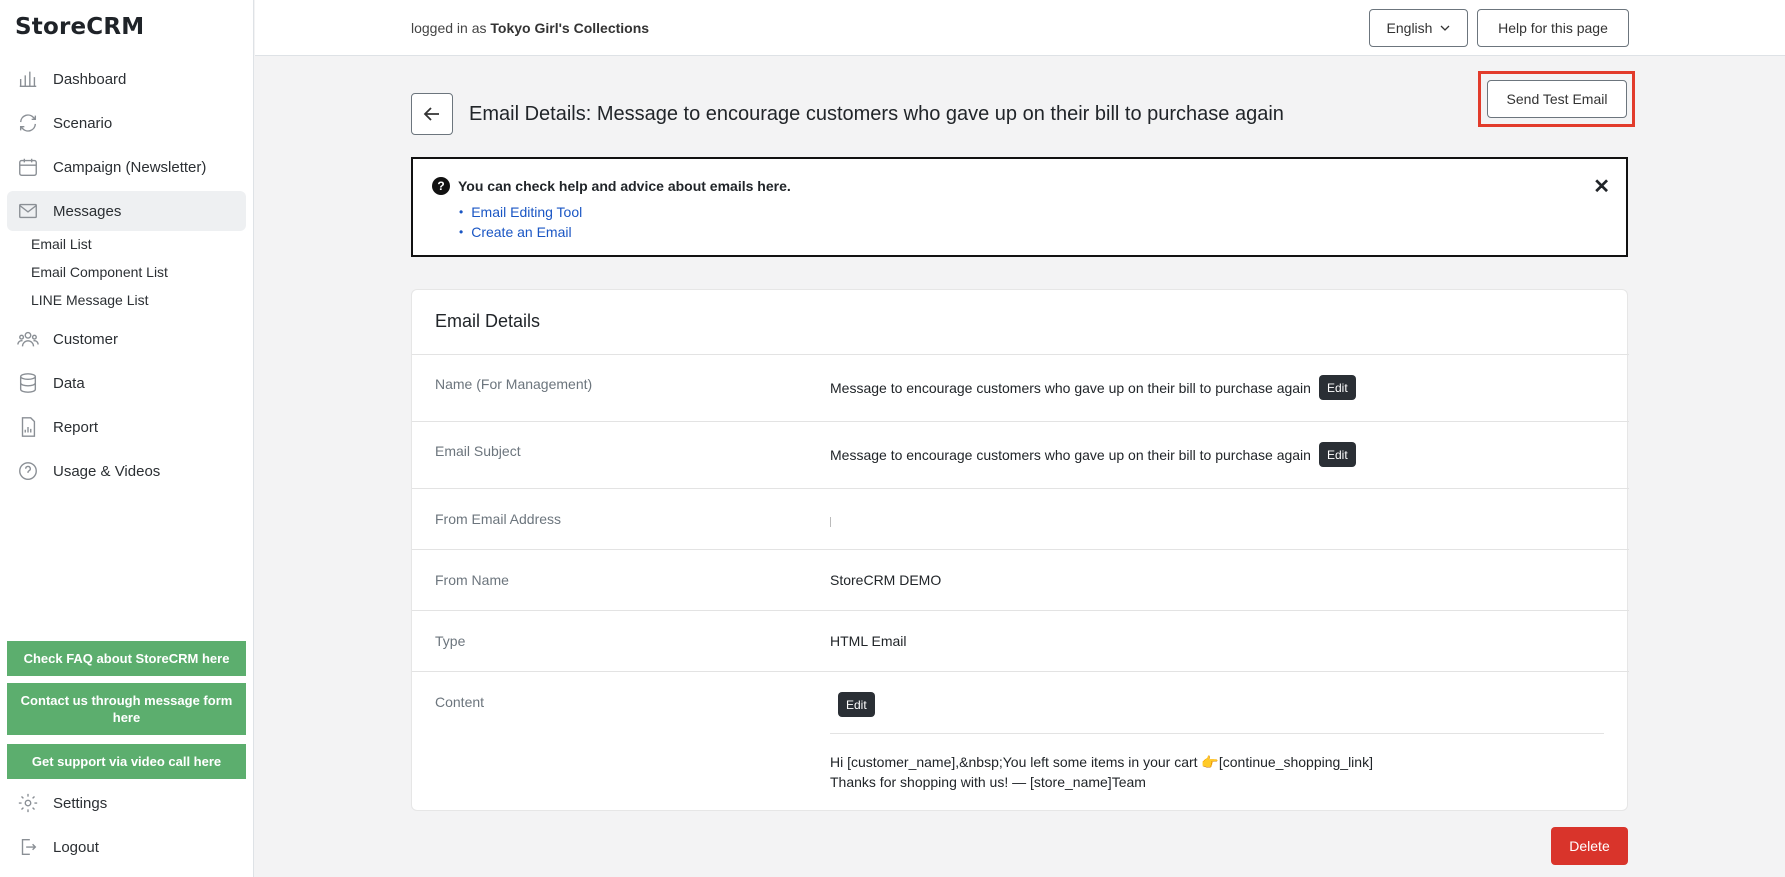 The image size is (1785, 877). What do you see at coordinates (126, 761) in the screenshot?
I see `video-support-button: Get support via video call here` at bounding box center [126, 761].